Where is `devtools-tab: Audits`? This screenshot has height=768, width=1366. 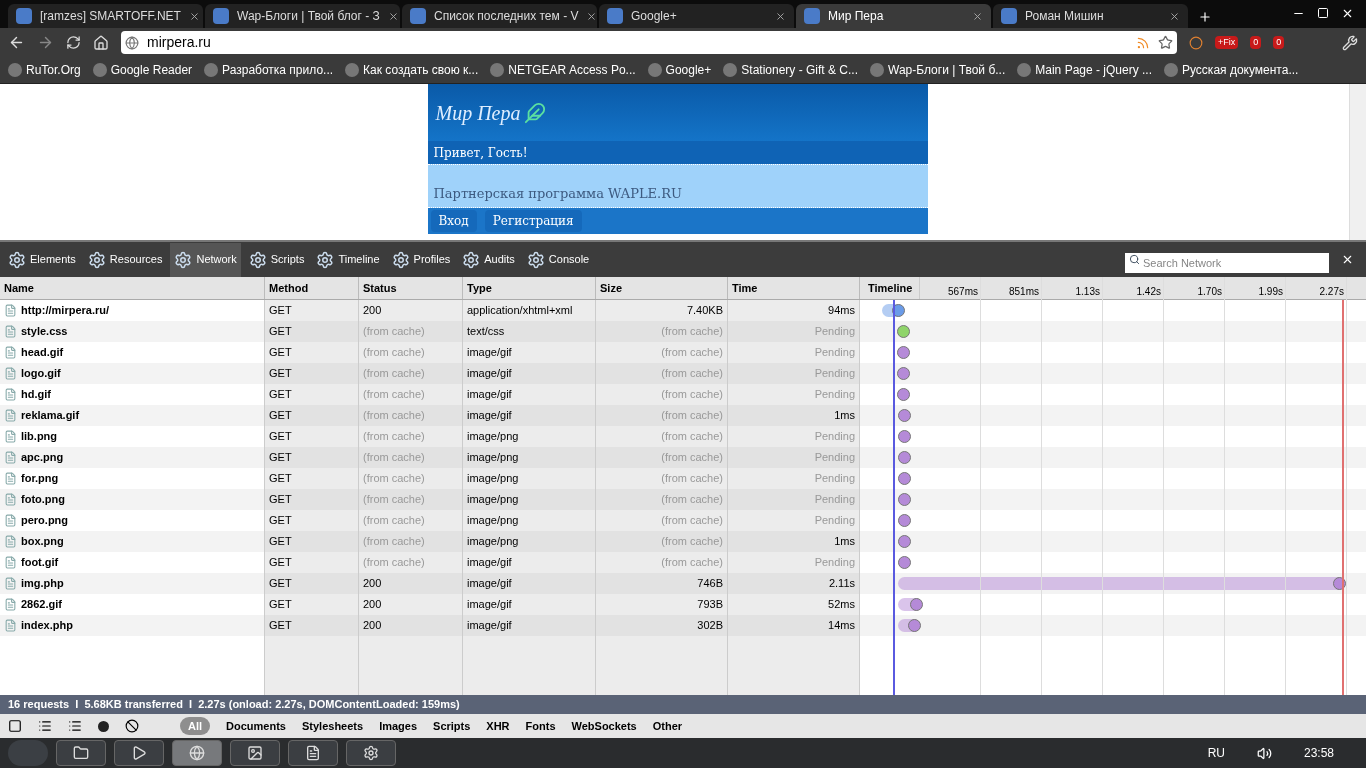 devtools-tab: Audits is located at coordinates (488, 259).